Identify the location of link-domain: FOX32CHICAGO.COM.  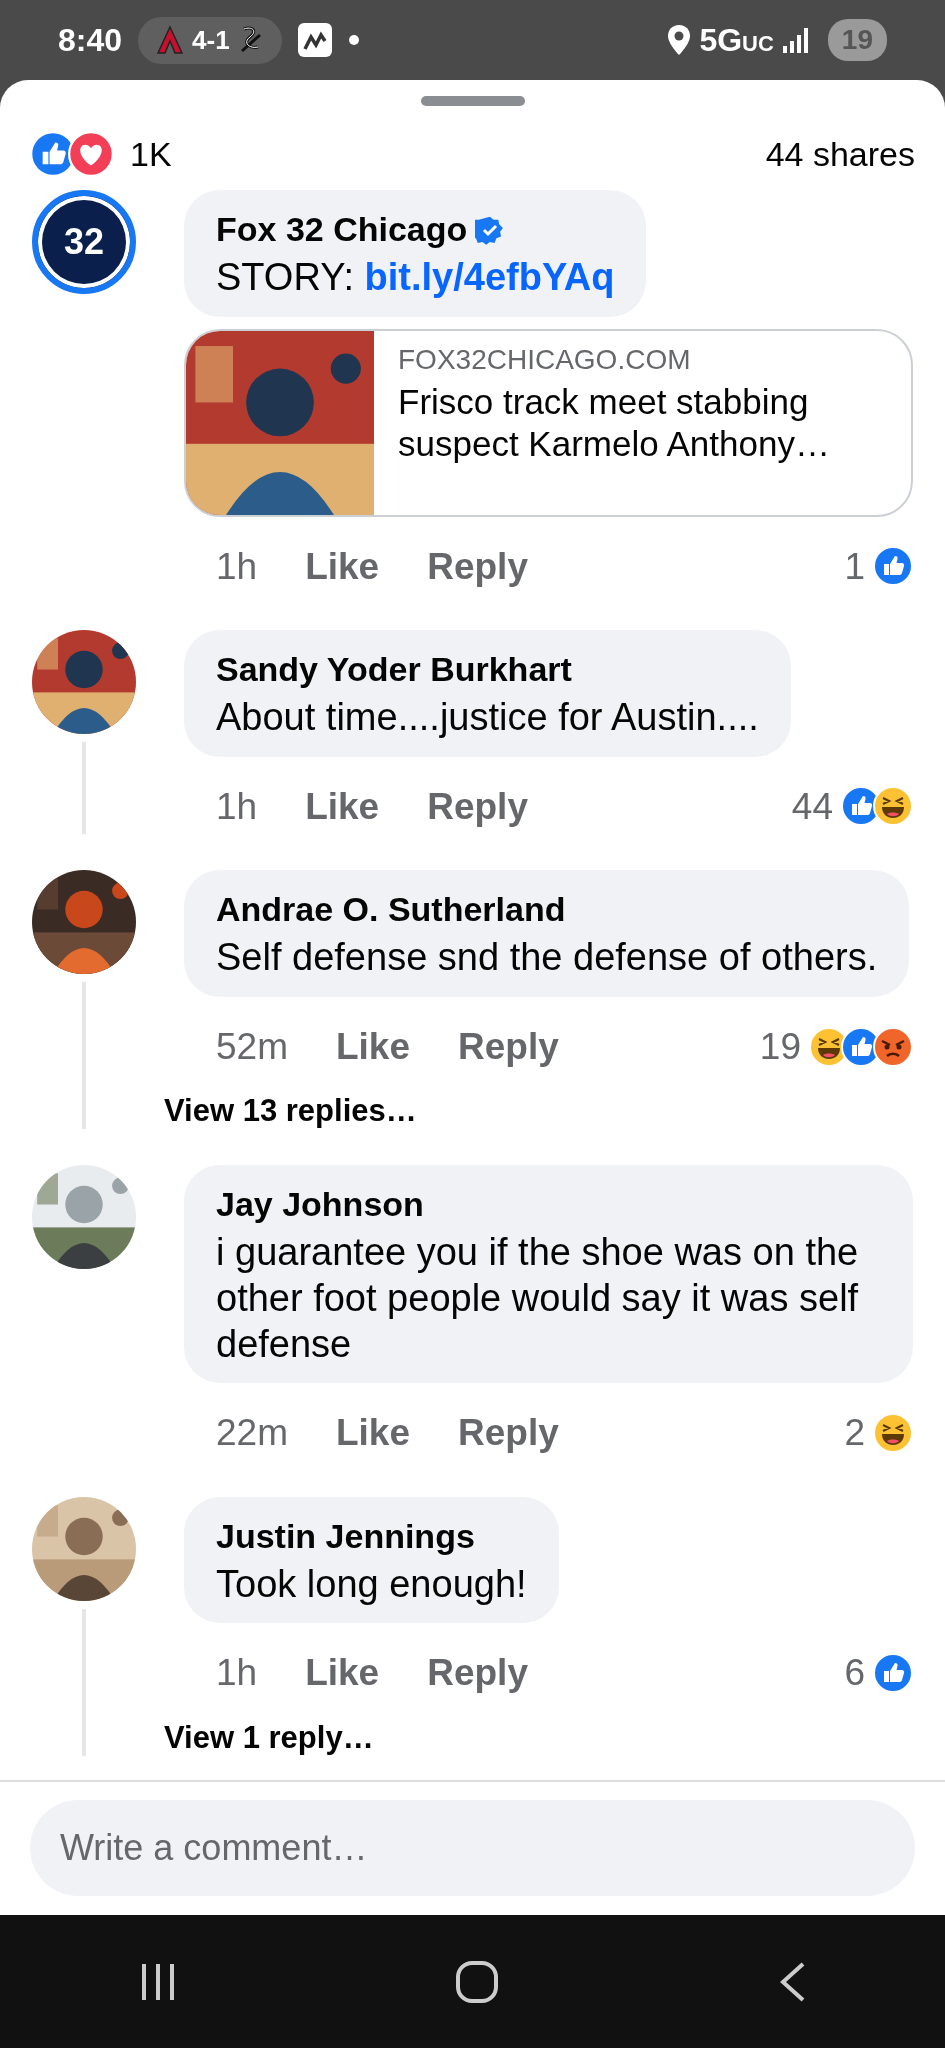
(545, 359).